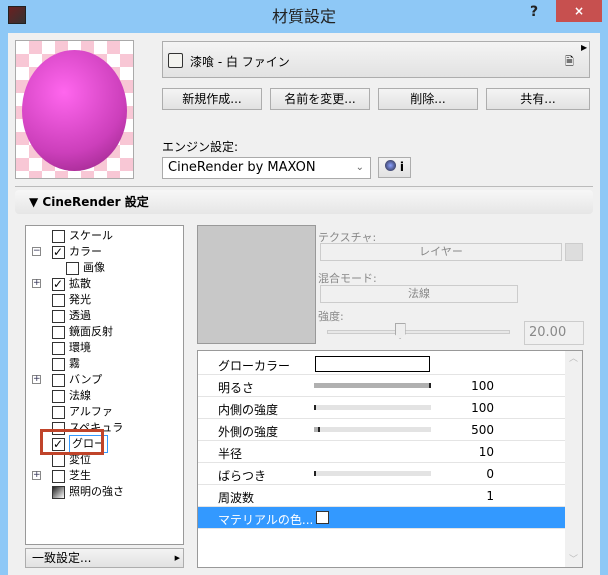  What do you see at coordinates (372, 364) in the screenshot?
I see `color-swatch` at bounding box center [372, 364].